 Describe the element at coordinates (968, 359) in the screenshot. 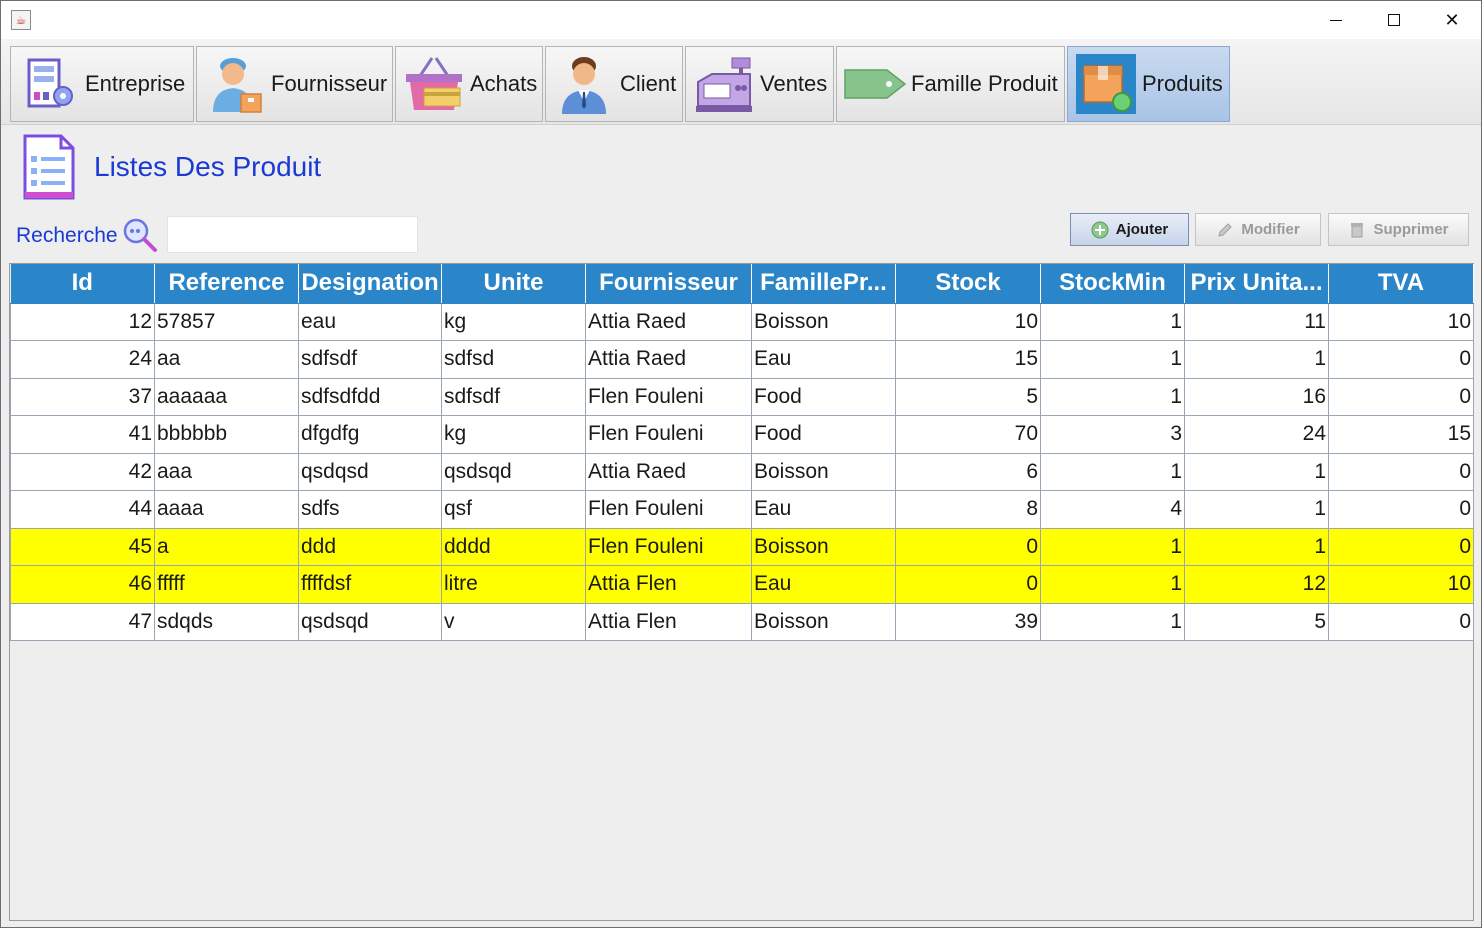

I see `cell-stock: 15` at that location.